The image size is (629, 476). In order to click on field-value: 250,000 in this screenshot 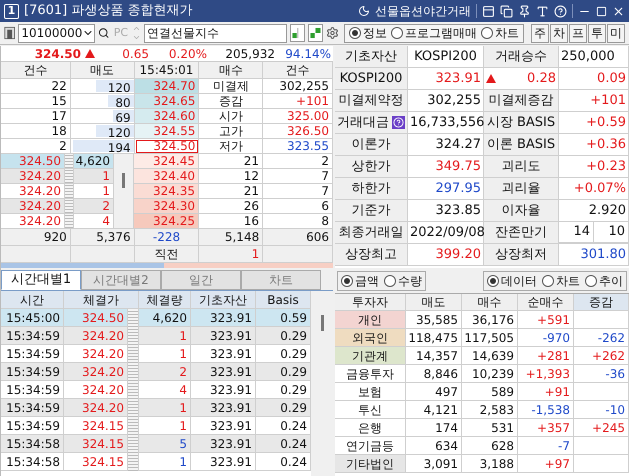, I will do `click(588, 57)`.